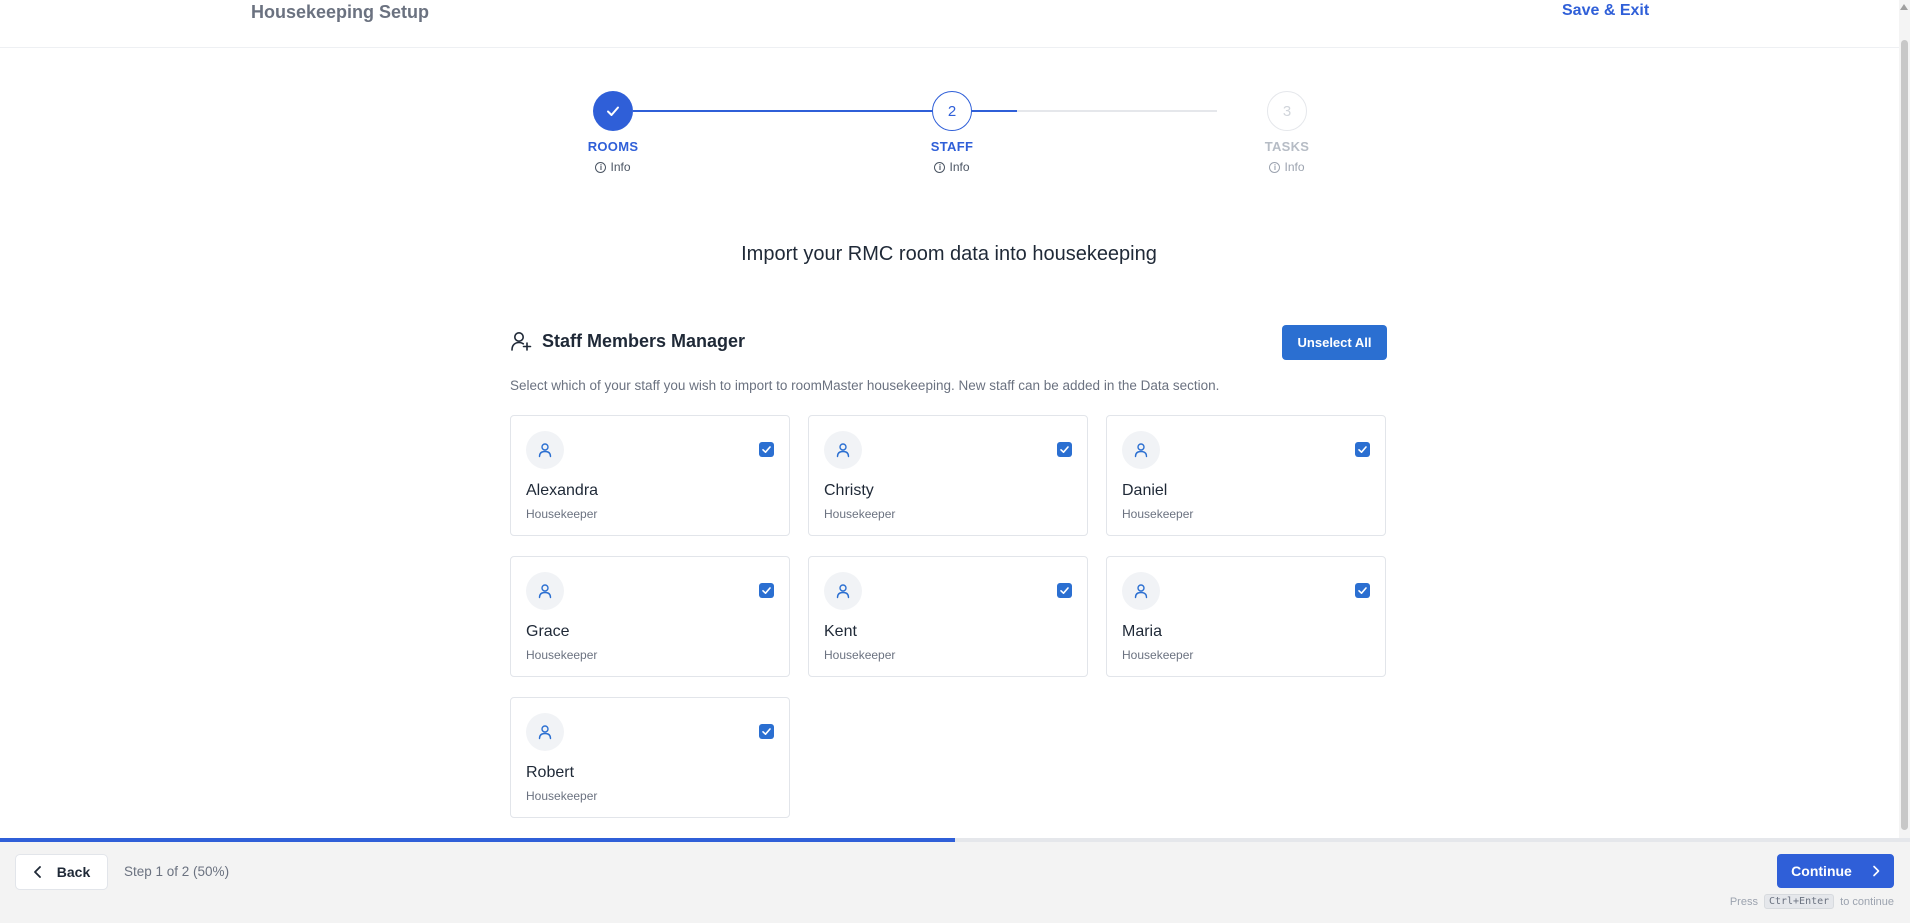 This screenshot has width=1910, height=923. I want to click on step-2-info: i Info, so click(952, 167).